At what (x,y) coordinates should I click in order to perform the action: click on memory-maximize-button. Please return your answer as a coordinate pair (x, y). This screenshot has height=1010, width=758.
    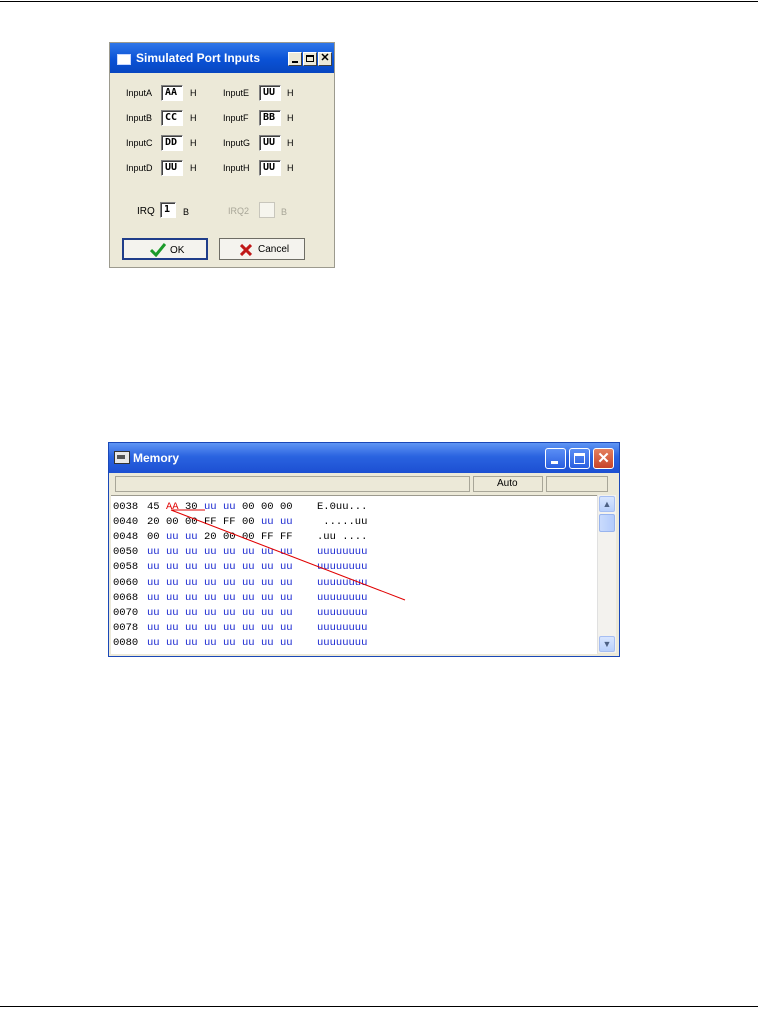
    Looking at the image, I should click on (579, 458).